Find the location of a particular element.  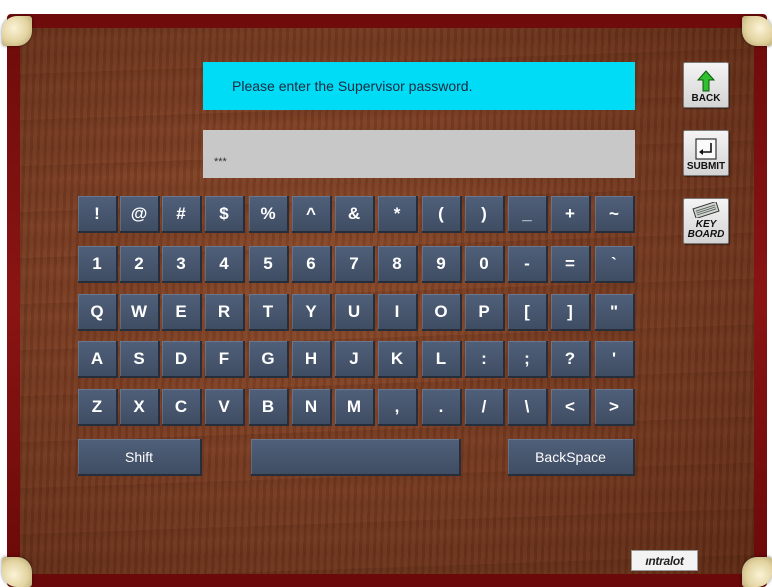

key: _ is located at coordinates (528, 214).